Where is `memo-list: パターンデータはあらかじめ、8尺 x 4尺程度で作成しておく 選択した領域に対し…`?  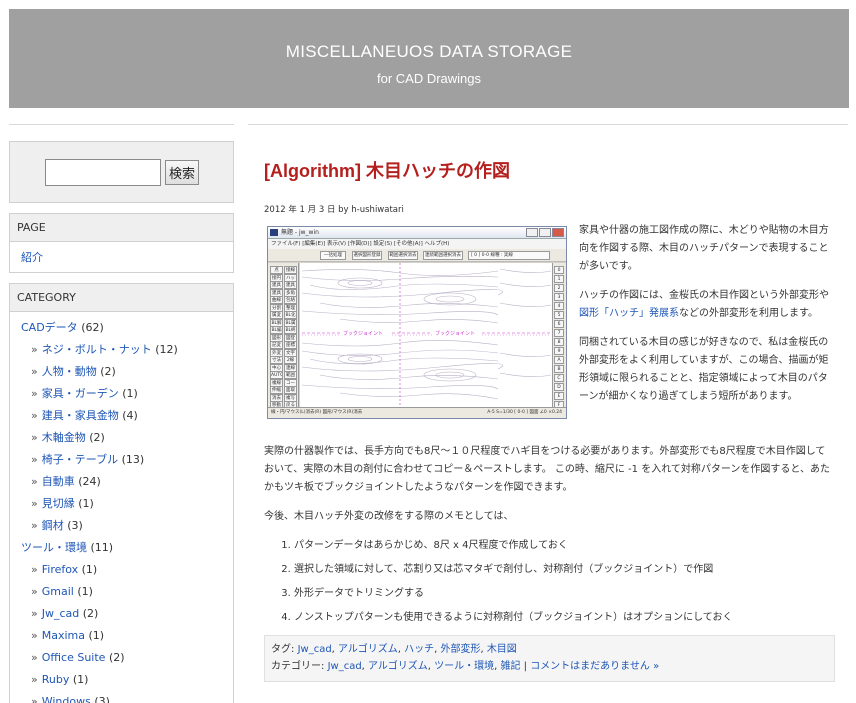 memo-list: パターンデータはあらかじめ、8尺 x 4尺程度で作成しておく 選択した領域に対し… is located at coordinates (564, 582).